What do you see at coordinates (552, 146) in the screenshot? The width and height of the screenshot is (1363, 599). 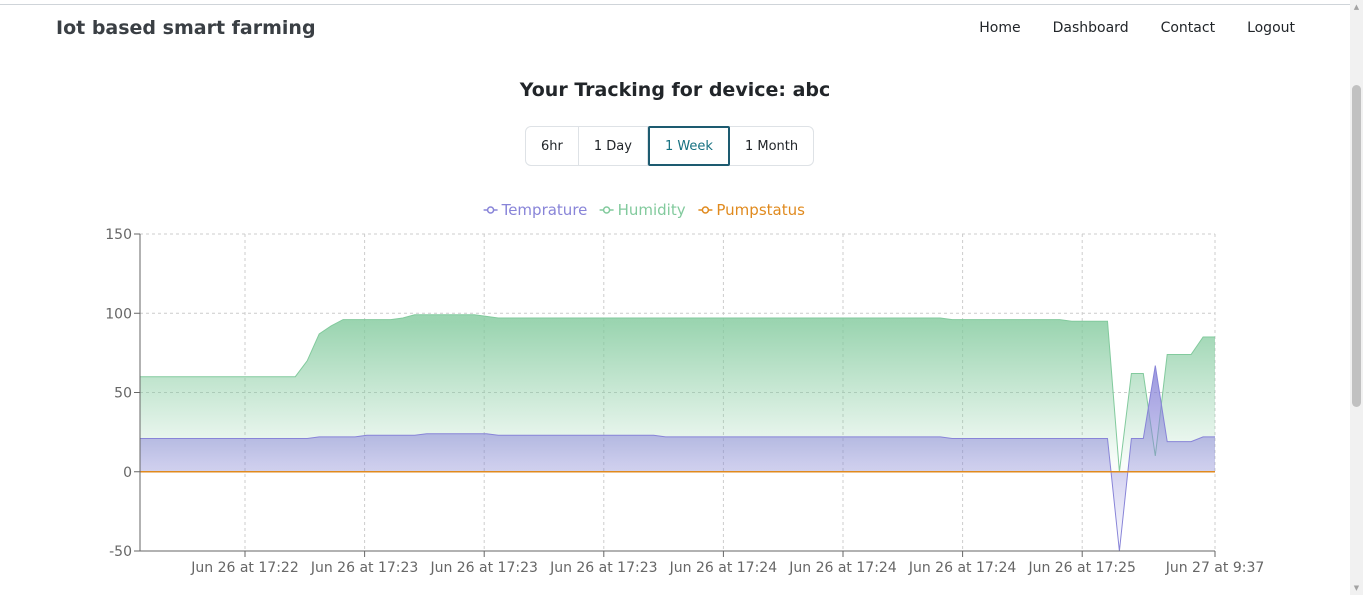 I see `range-button-6hr: 6hr` at bounding box center [552, 146].